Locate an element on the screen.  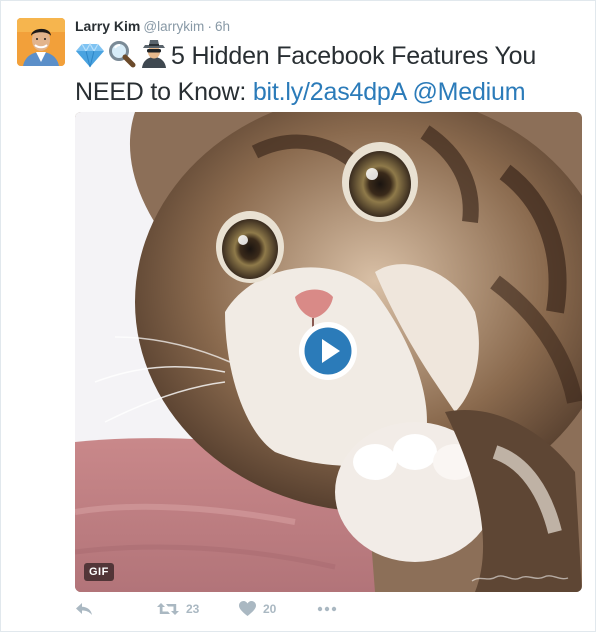
username: @larrykim is located at coordinates (173, 26).